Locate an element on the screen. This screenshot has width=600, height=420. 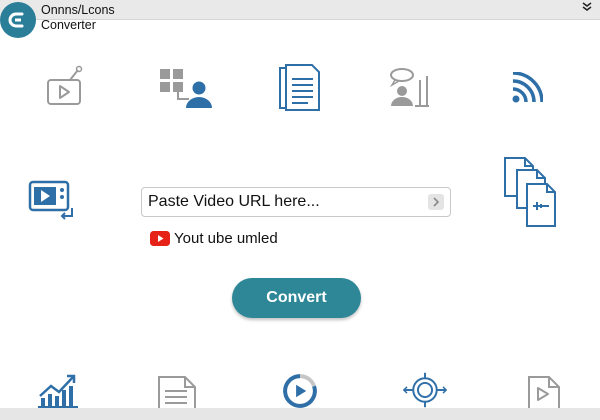
chevron-down-icon is located at coordinates (587, 7).